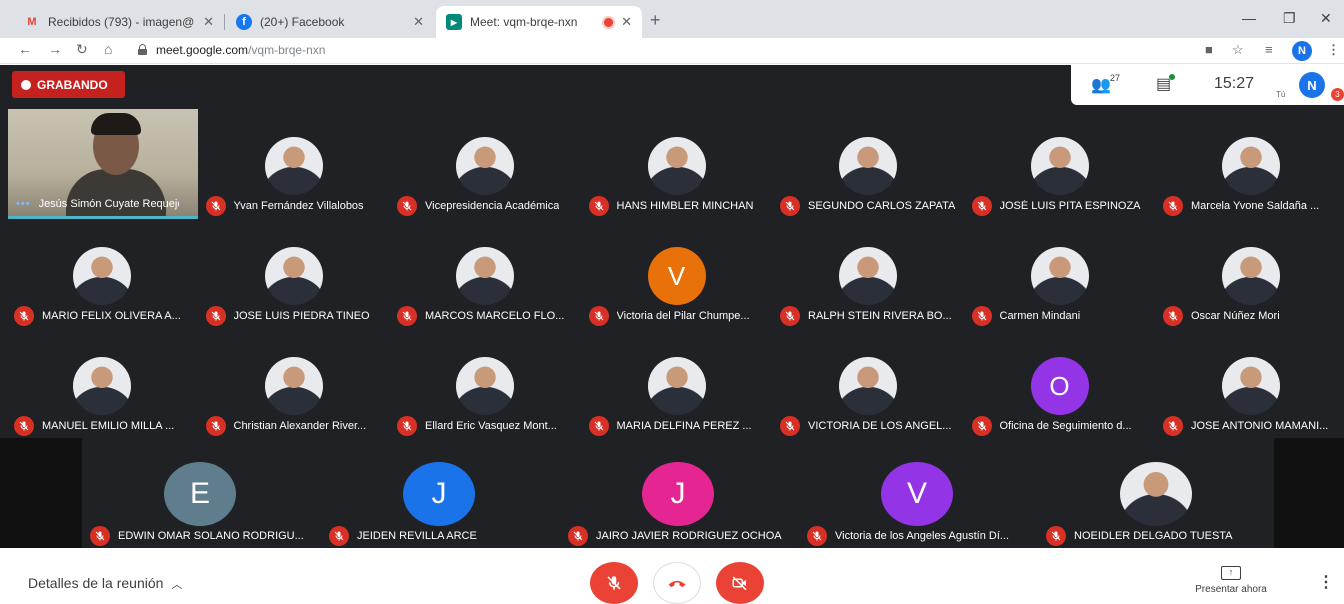  Describe the element at coordinates (1238, 50) in the screenshot. I see `bookmark-star-icon: ☆` at that location.